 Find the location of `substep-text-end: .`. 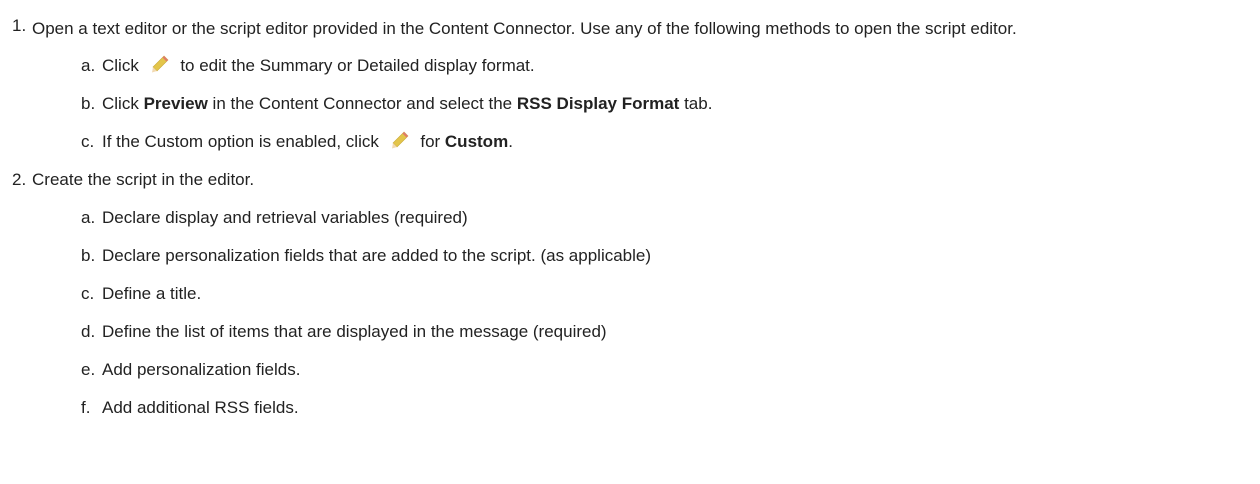

substep-text-end: . is located at coordinates (510, 141).